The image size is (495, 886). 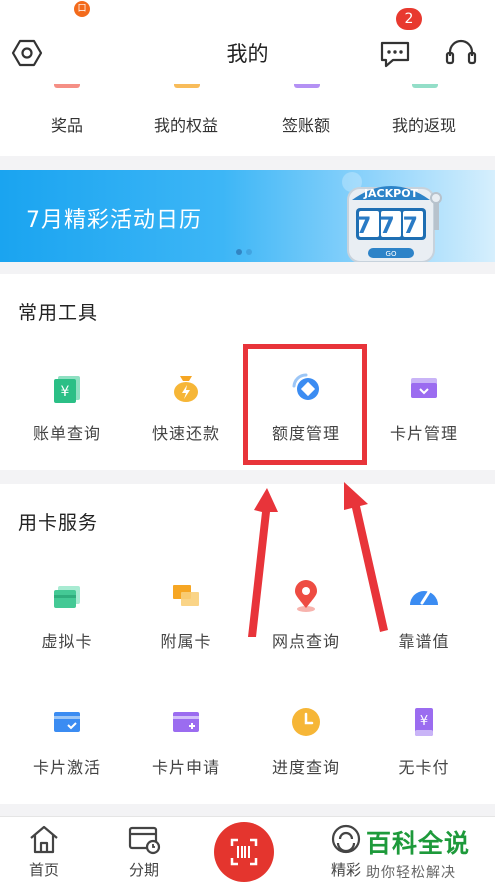 I want to click on cardless-pay-icon: ¥, so click(x=424, y=722).